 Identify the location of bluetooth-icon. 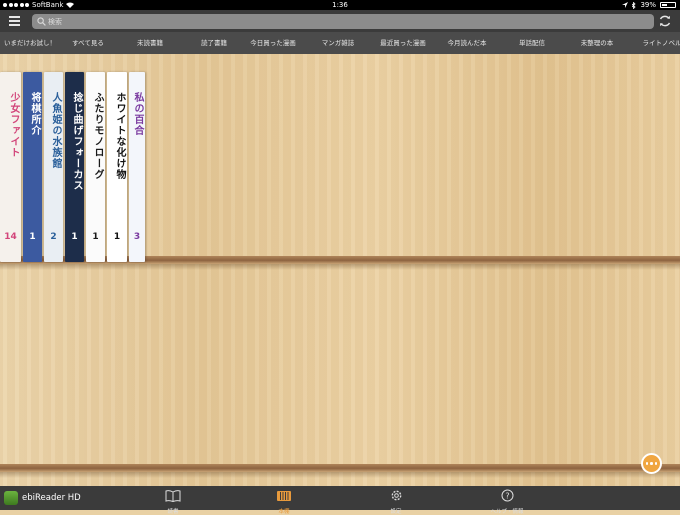
(634, 5).